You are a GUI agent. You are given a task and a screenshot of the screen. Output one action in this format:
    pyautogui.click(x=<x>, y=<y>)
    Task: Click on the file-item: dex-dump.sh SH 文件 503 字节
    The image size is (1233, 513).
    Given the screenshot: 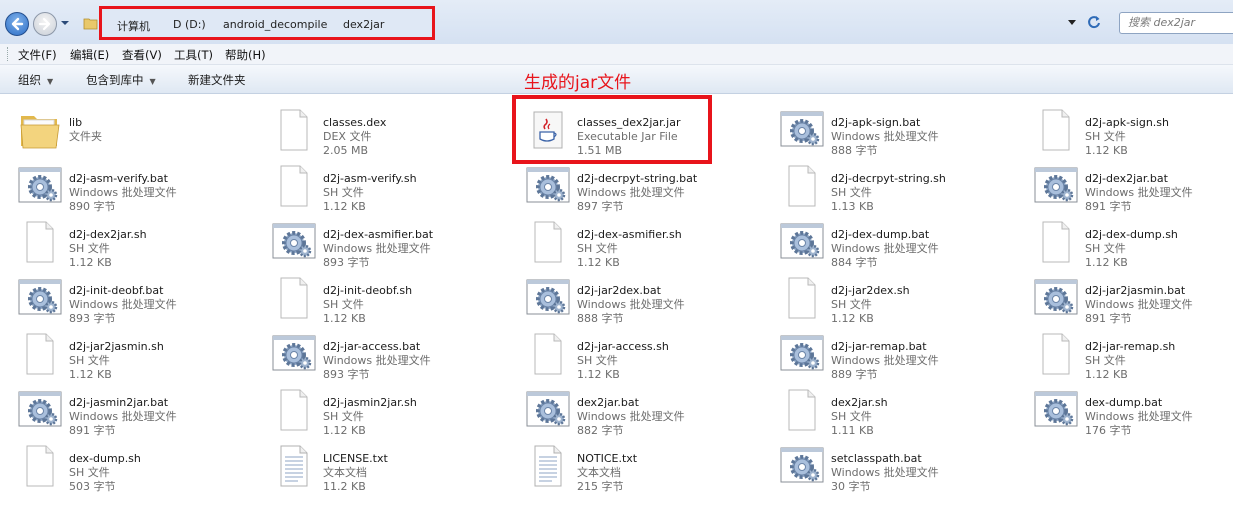 What is the action you would take?
    pyautogui.click(x=120, y=464)
    